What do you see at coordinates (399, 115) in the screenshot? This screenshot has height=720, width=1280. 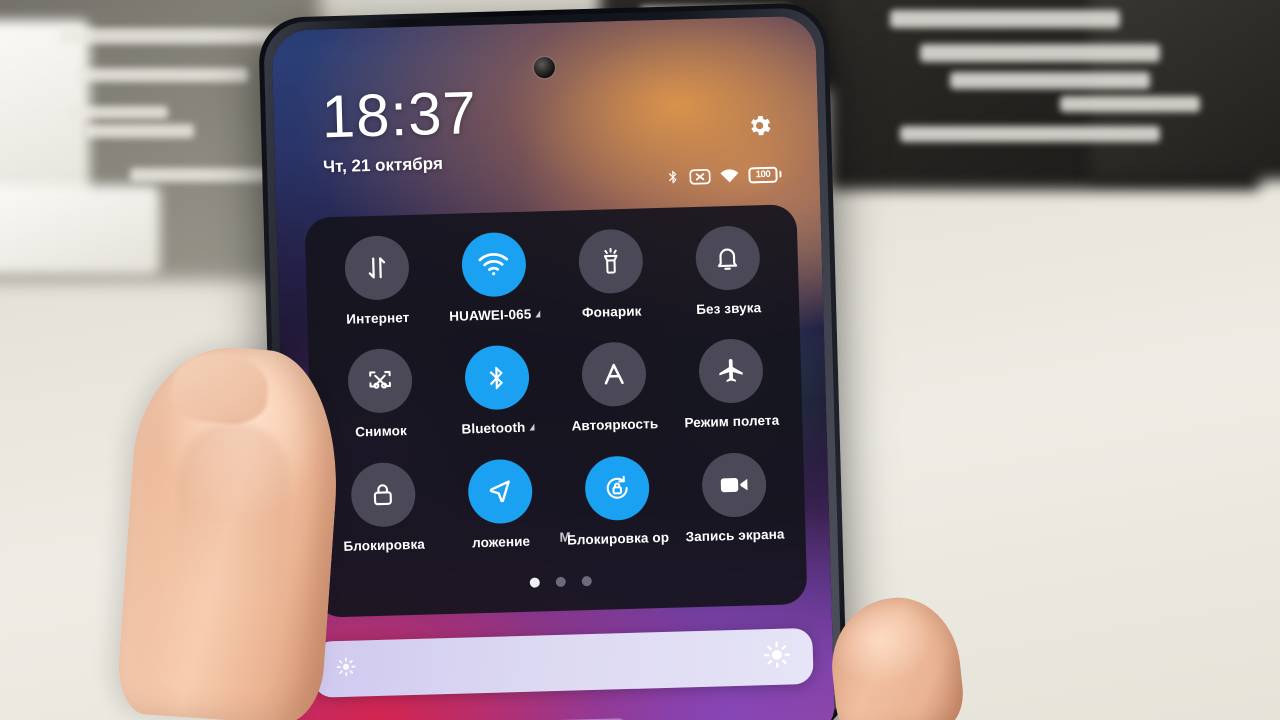 I see `clock-time: 18:37` at bounding box center [399, 115].